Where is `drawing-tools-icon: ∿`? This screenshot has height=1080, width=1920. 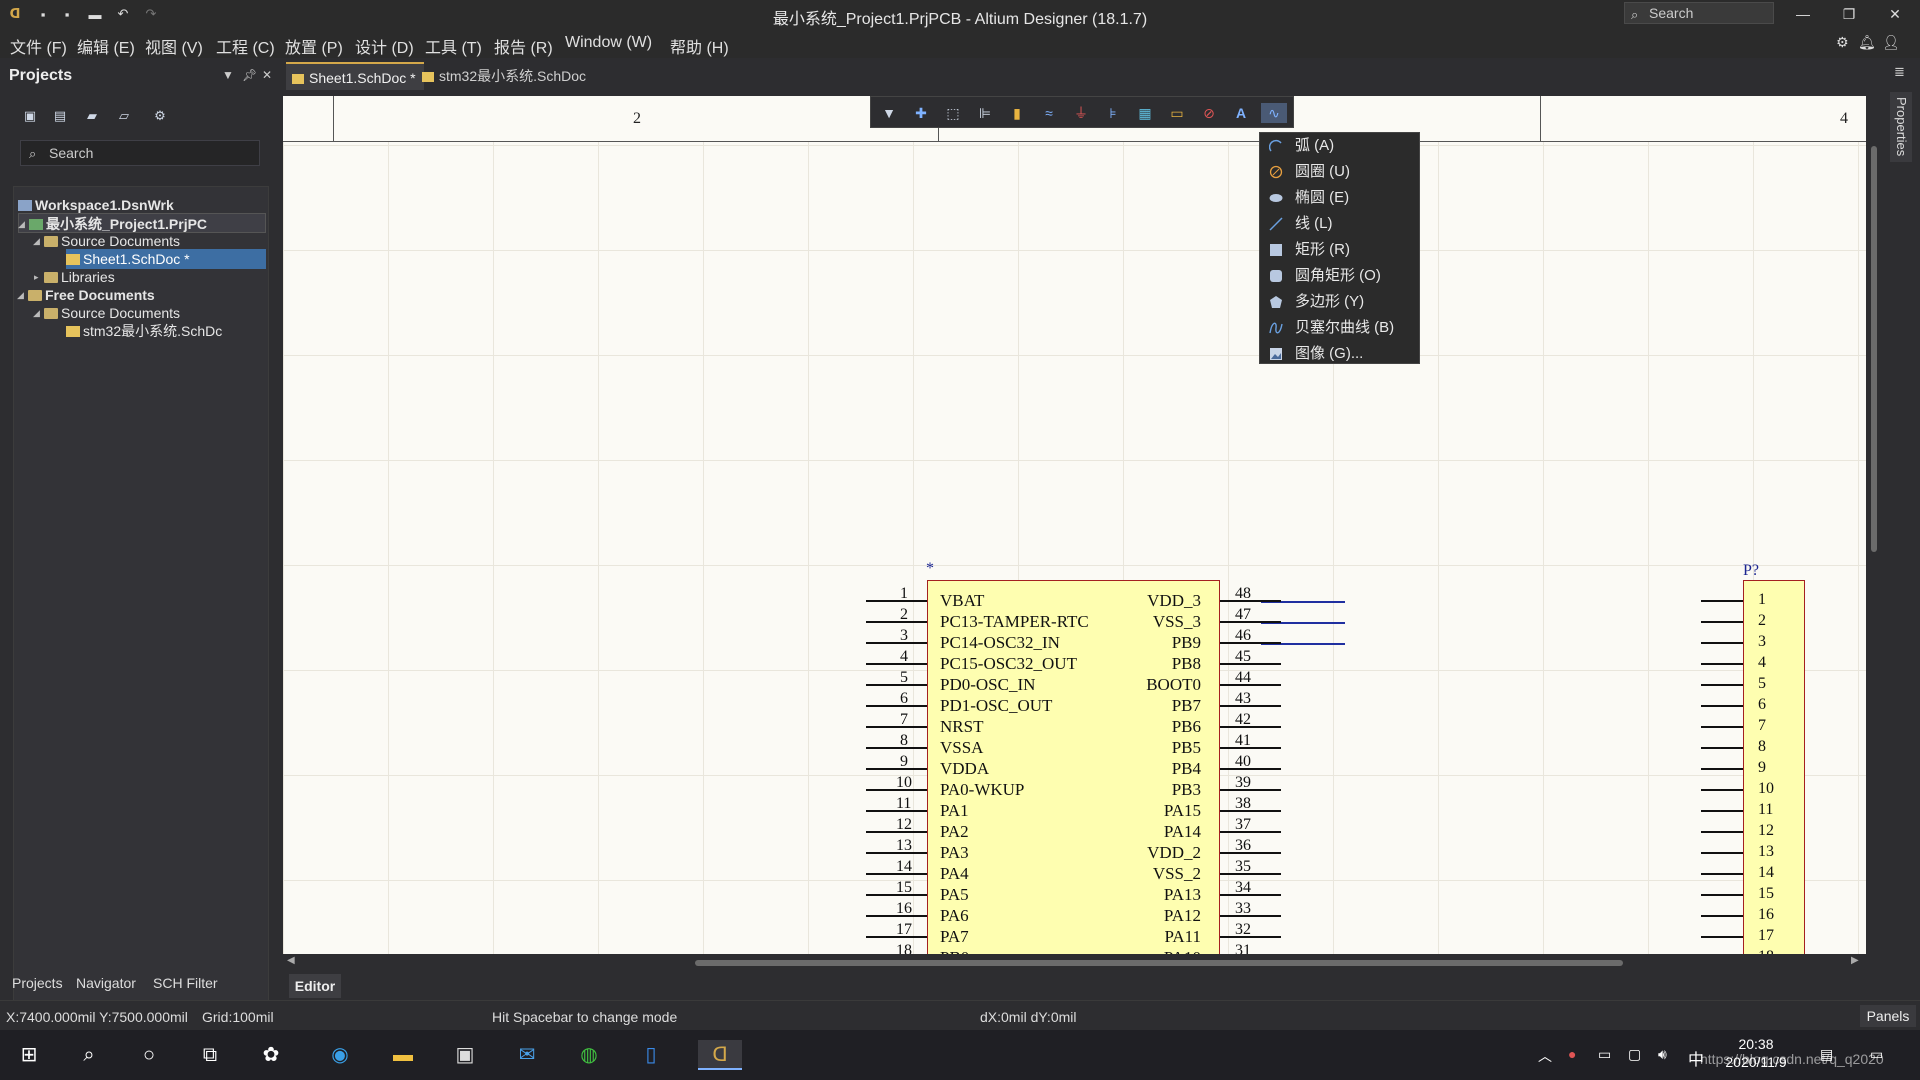
drawing-tools-icon: ∿ is located at coordinates (1274, 113).